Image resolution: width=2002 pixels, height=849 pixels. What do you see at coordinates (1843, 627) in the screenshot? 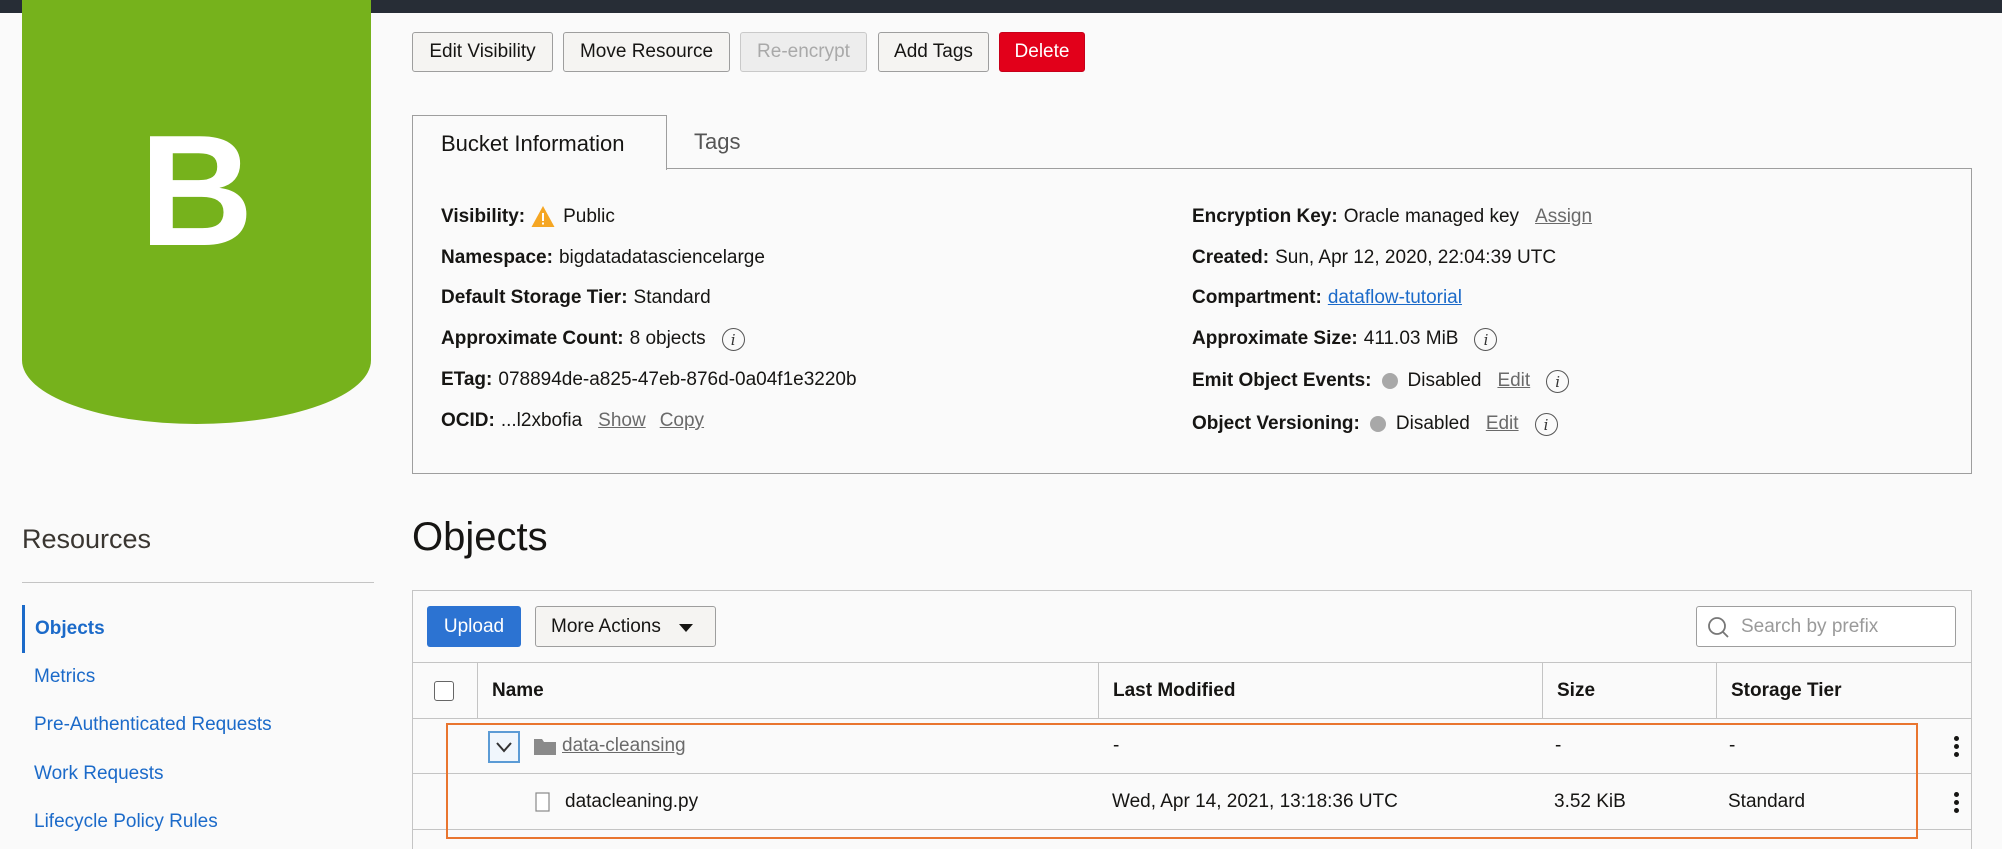
I see `search-input` at bounding box center [1843, 627].